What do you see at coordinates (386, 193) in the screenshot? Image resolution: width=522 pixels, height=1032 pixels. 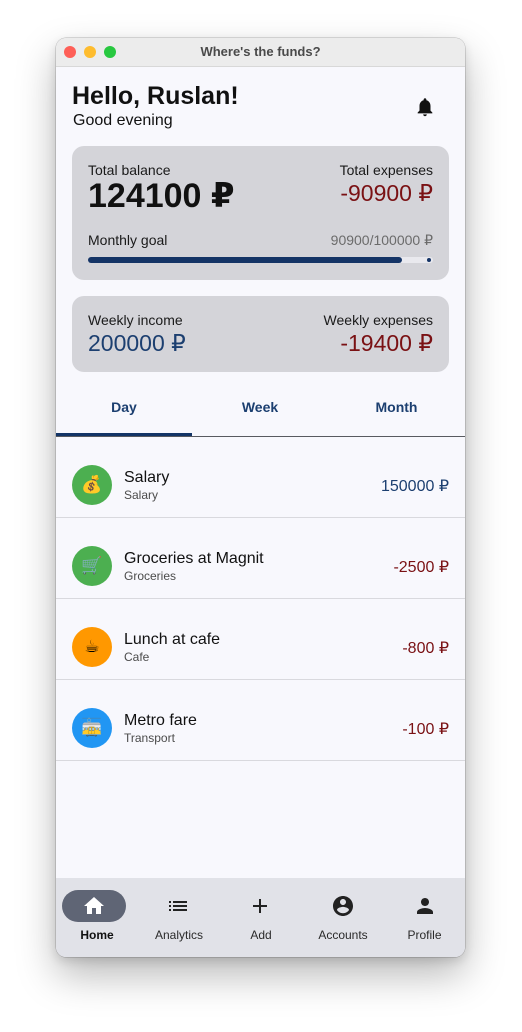 I see `total-expenses-value: -90900 ₽` at bounding box center [386, 193].